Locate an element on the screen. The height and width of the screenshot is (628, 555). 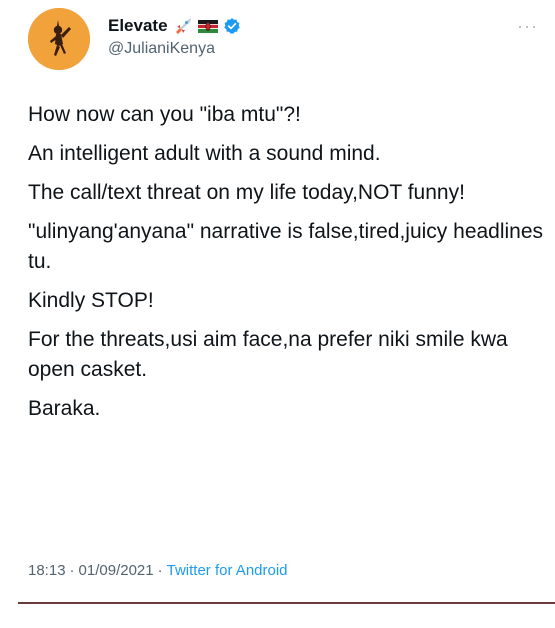
kenya-flag-icon is located at coordinates (207, 26).